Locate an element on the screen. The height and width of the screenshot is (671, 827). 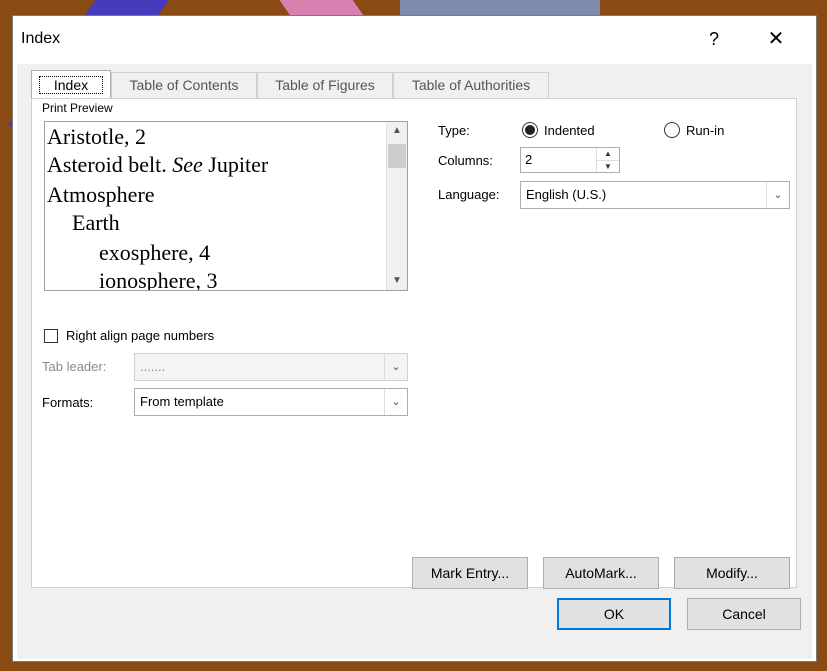
tab-table-of-authorities: Table of Authorities is located at coordinates (471, 85).